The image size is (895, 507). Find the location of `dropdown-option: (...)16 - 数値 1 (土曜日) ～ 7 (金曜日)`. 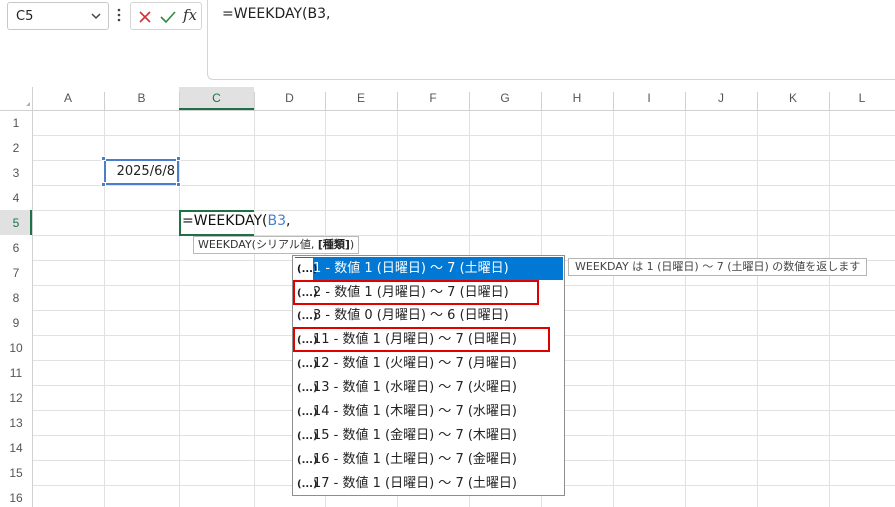

dropdown-option: (...)16 - 数値 1 (土曜日) ～ 7 (金曜日) is located at coordinates (429, 459).